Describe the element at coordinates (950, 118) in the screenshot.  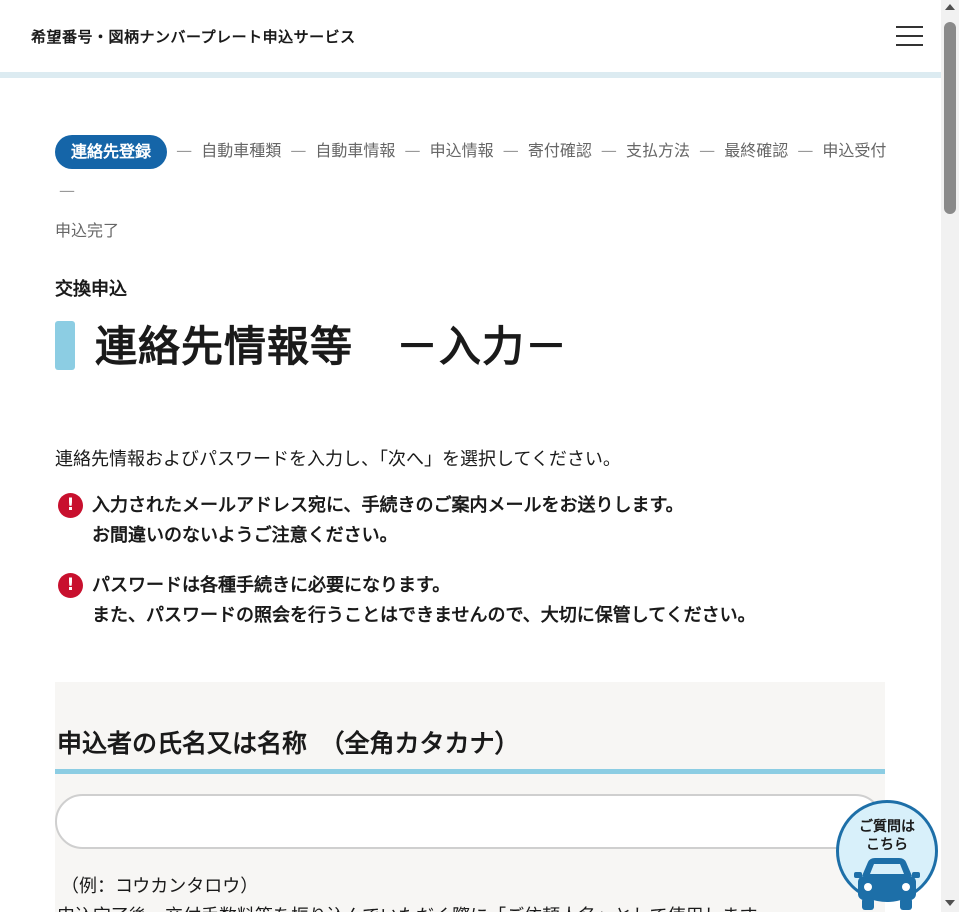
I see `scroll-thumb` at that location.